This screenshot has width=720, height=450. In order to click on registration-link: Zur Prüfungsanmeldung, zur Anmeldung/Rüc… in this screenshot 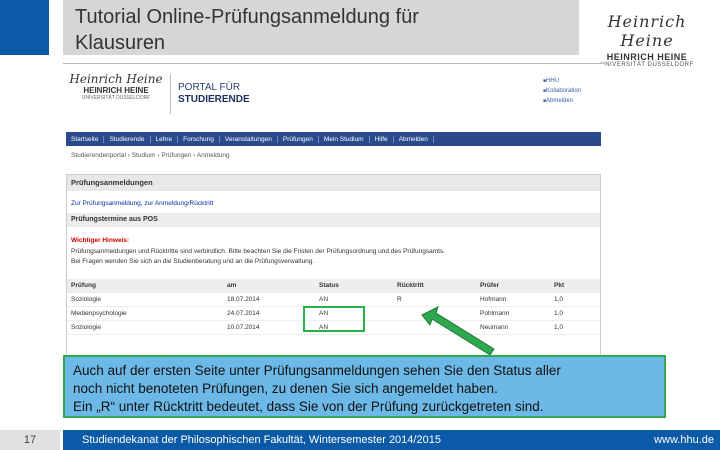, I will do `click(142, 203)`.